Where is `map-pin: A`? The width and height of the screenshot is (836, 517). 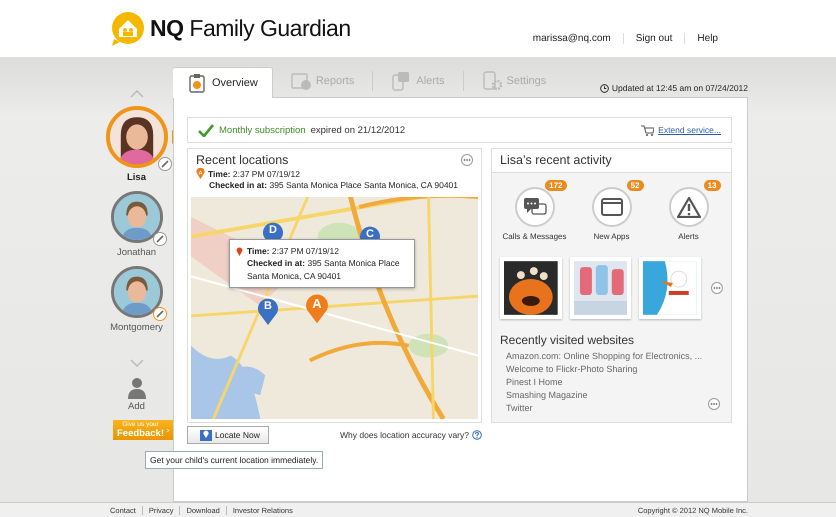 map-pin: A is located at coordinates (317, 308).